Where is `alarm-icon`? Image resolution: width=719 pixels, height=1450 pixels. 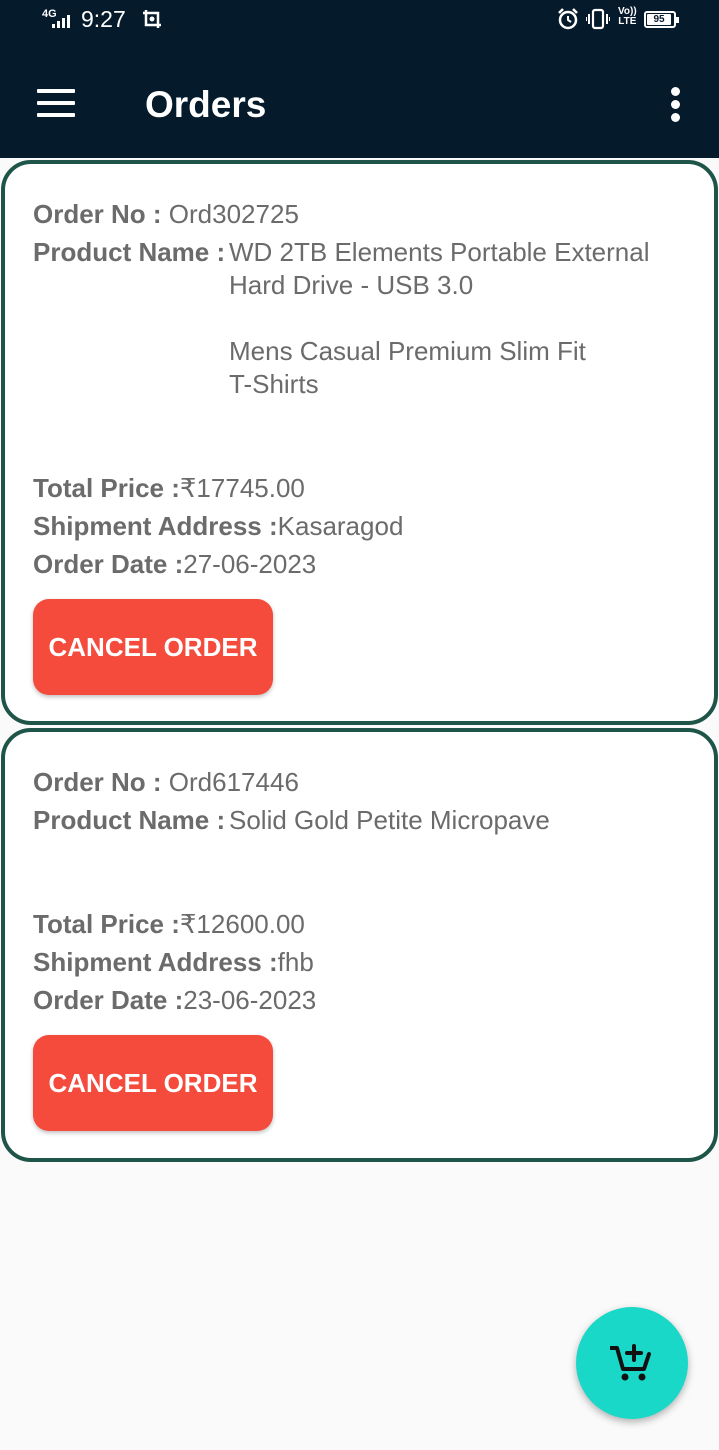 alarm-icon is located at coordinates (568, 19).